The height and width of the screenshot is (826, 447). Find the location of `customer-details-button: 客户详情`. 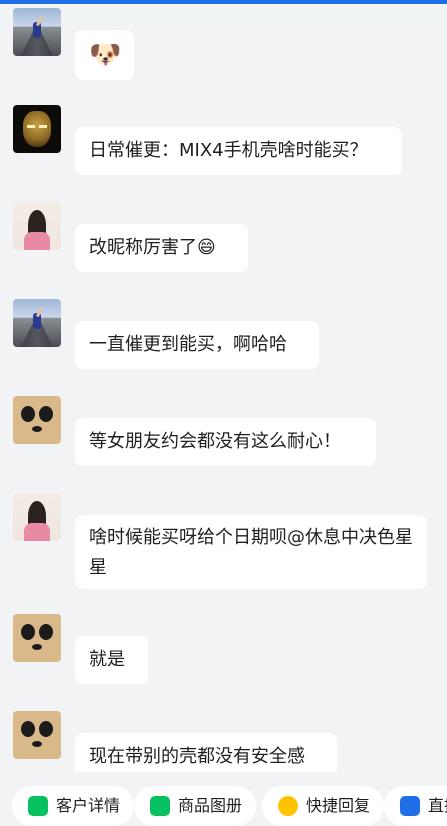

customer-details-button: 客户详情 is located at coordinates (73, 806).